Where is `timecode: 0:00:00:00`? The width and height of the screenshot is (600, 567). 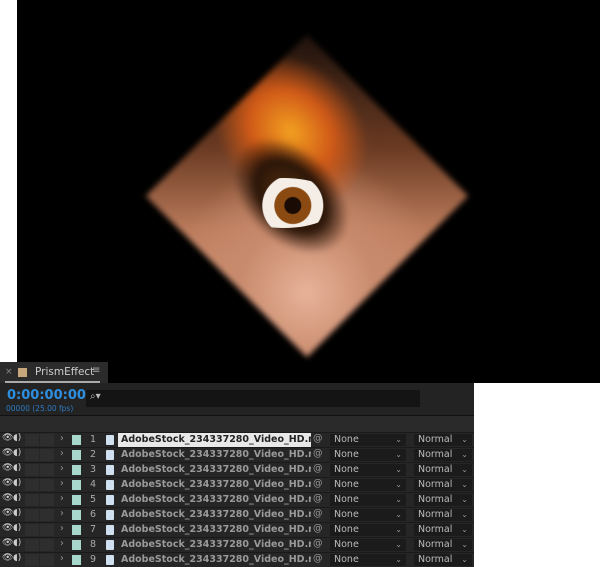 timecode: 0:00:00:00 is located at coordinates (46, 395).